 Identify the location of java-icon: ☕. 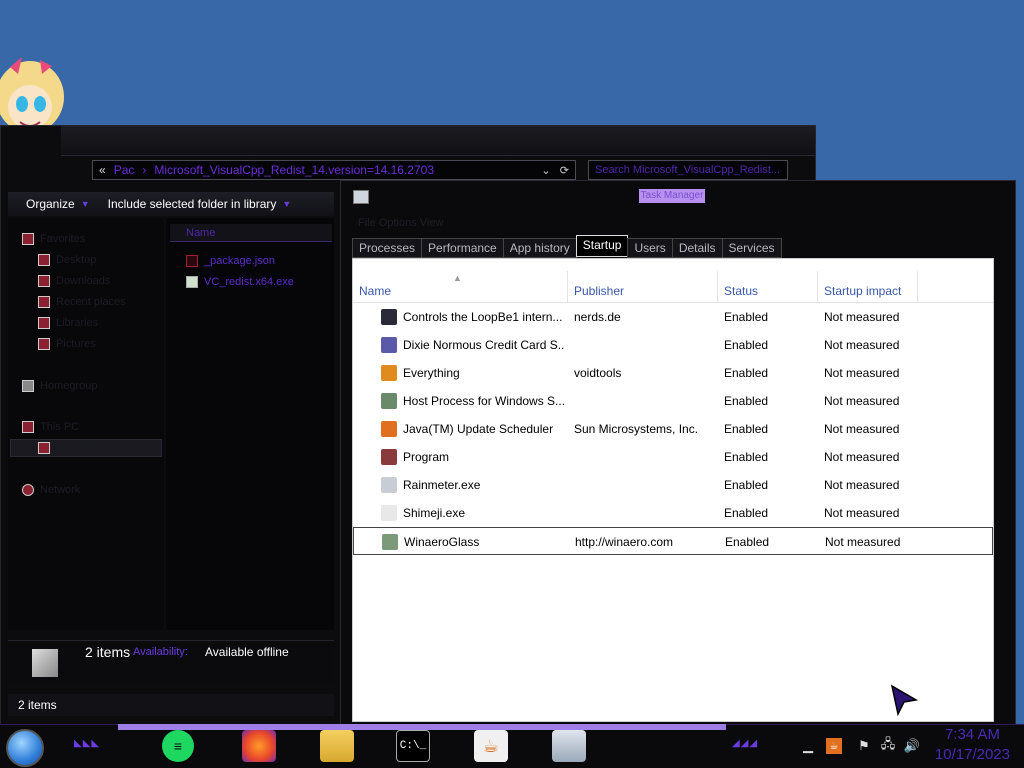
(491, 746).